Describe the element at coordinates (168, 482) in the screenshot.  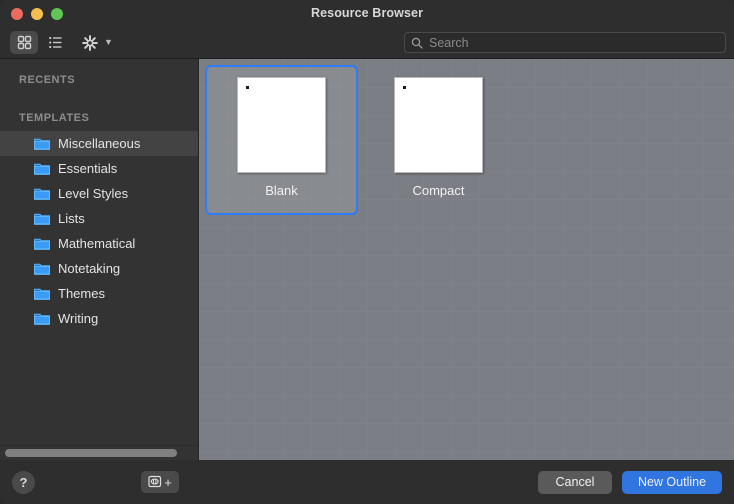
I see `plus-icon: +` at that location.